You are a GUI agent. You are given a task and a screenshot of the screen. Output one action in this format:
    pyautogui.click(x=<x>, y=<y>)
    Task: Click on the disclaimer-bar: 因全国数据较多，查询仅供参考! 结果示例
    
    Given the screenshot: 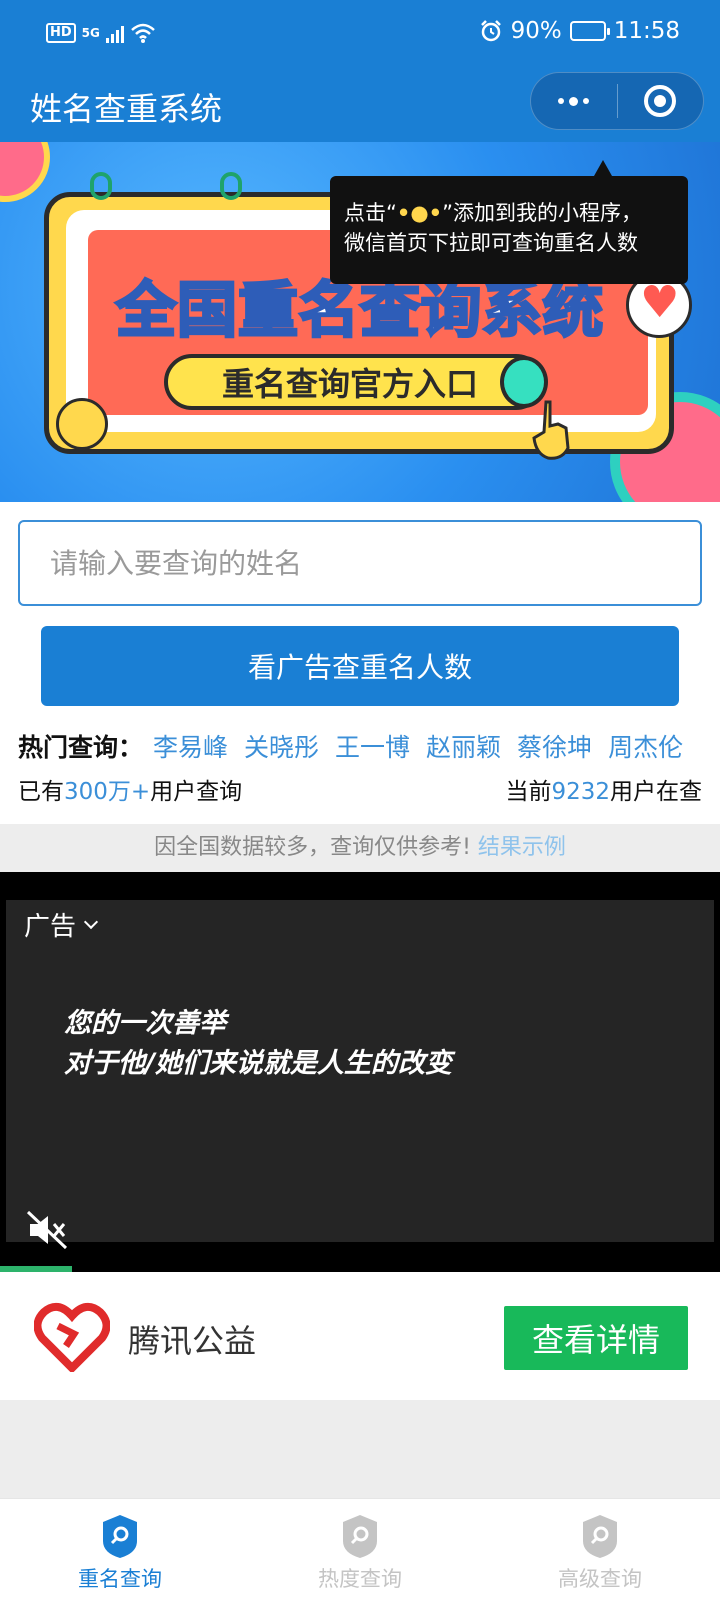 What is the action you would take?
    pyautogui.click(x=360, y=848)
    